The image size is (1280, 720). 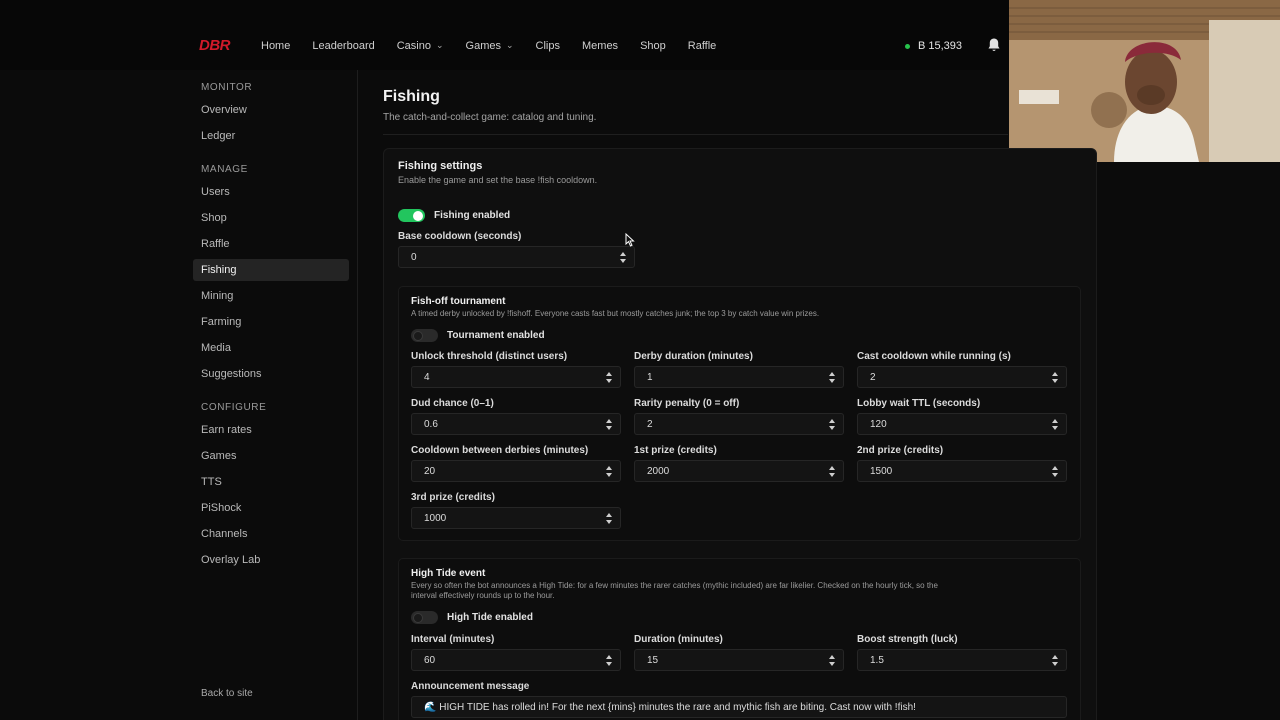 What do you see at coordinates (907, 639) in the screenshot?
I see `boost-strength-label: Boost strength (luck)` at bounding box center [907, 639].